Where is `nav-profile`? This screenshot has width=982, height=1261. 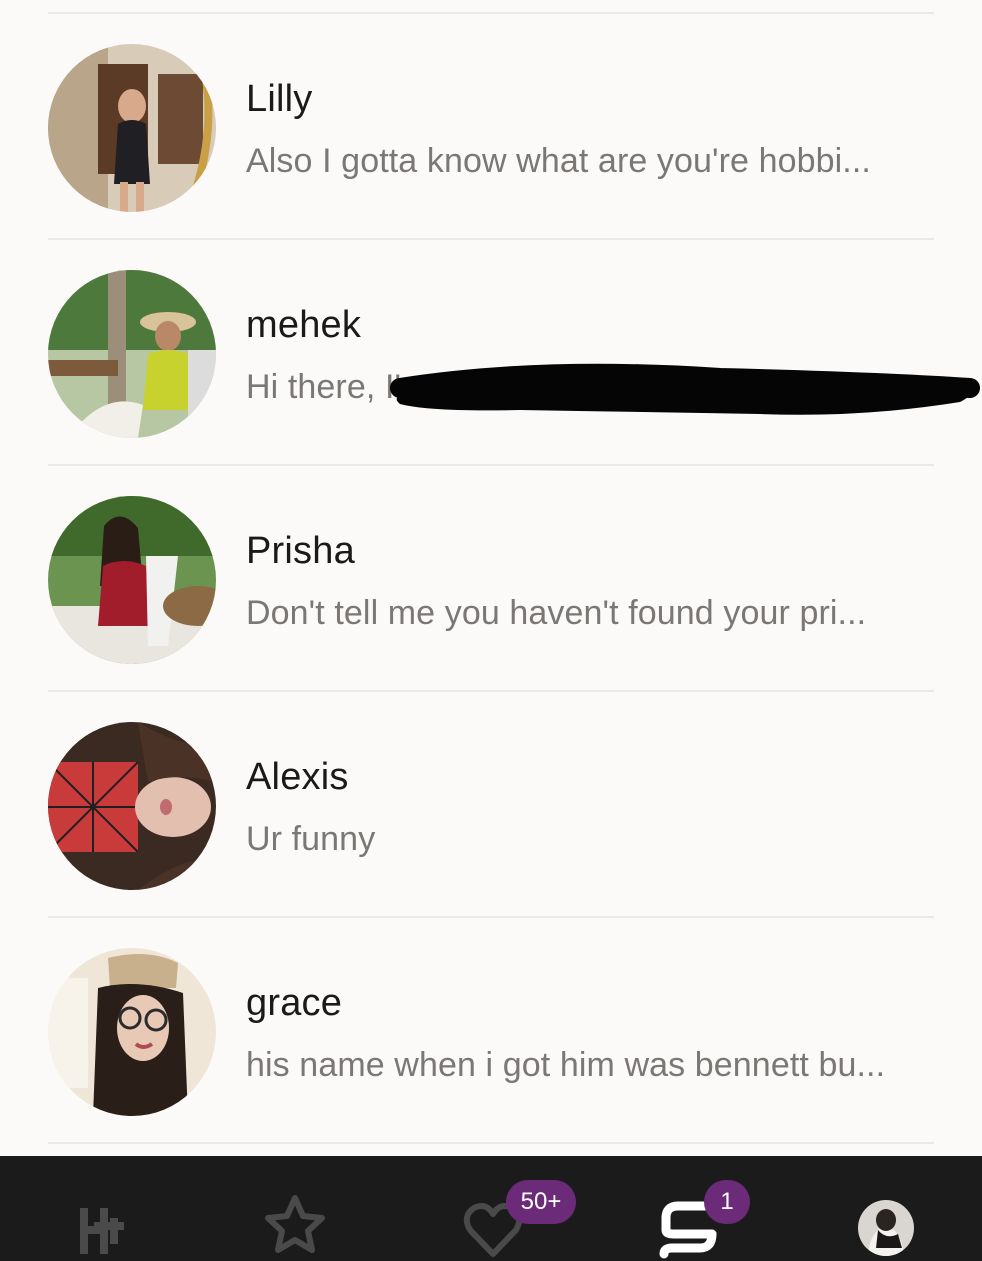 nav-profile is located at coordinates (884, 1208).